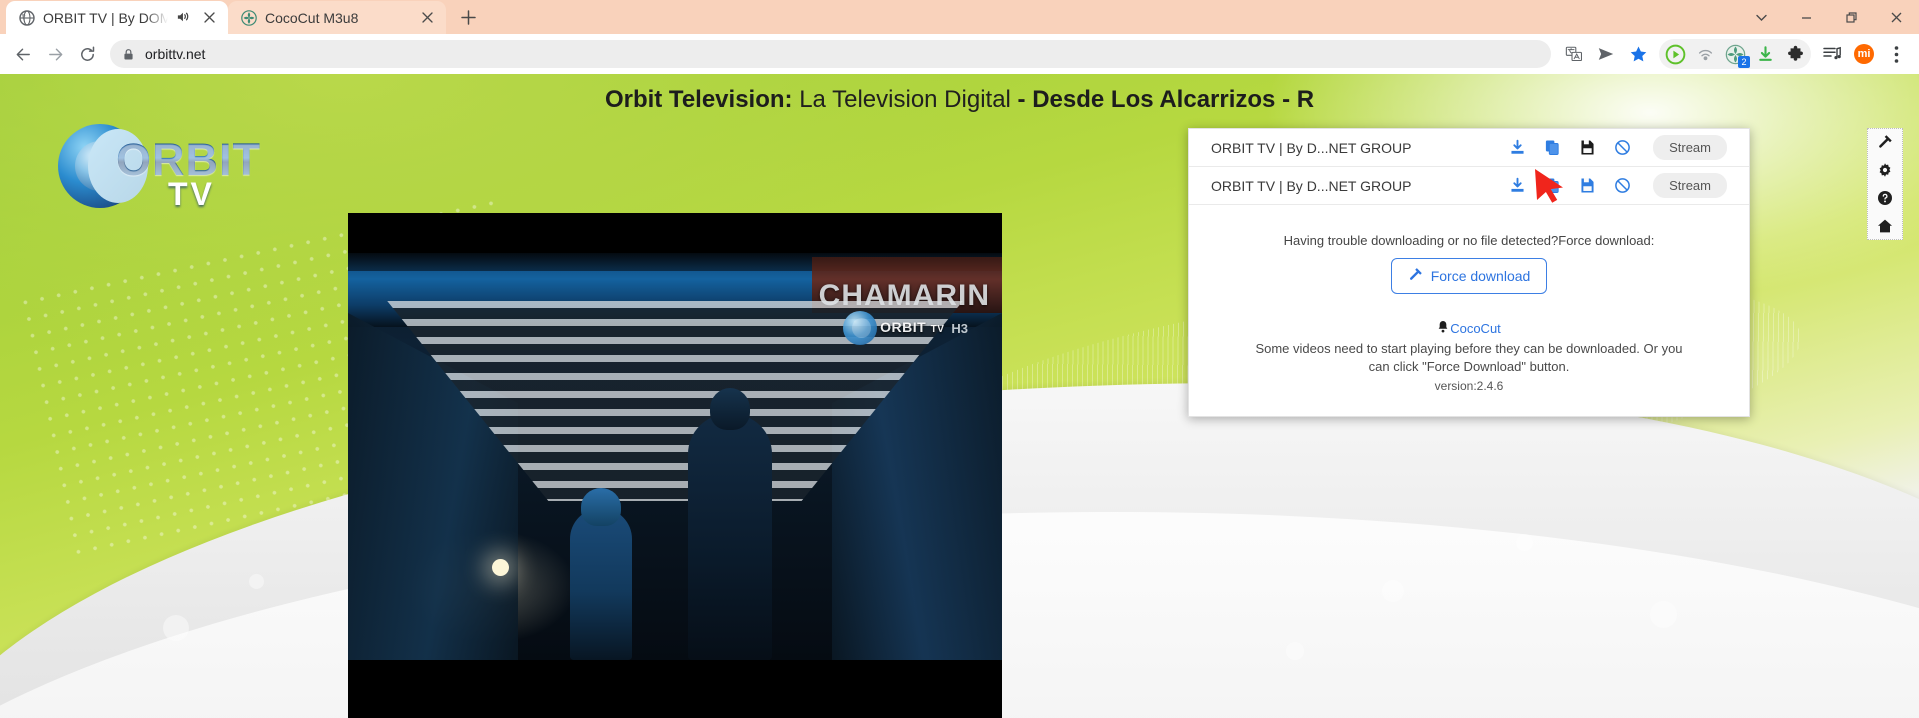  Describe the element at coordinates (23, 54) in the screenshot. I see `back-arrow-icon` at that location.